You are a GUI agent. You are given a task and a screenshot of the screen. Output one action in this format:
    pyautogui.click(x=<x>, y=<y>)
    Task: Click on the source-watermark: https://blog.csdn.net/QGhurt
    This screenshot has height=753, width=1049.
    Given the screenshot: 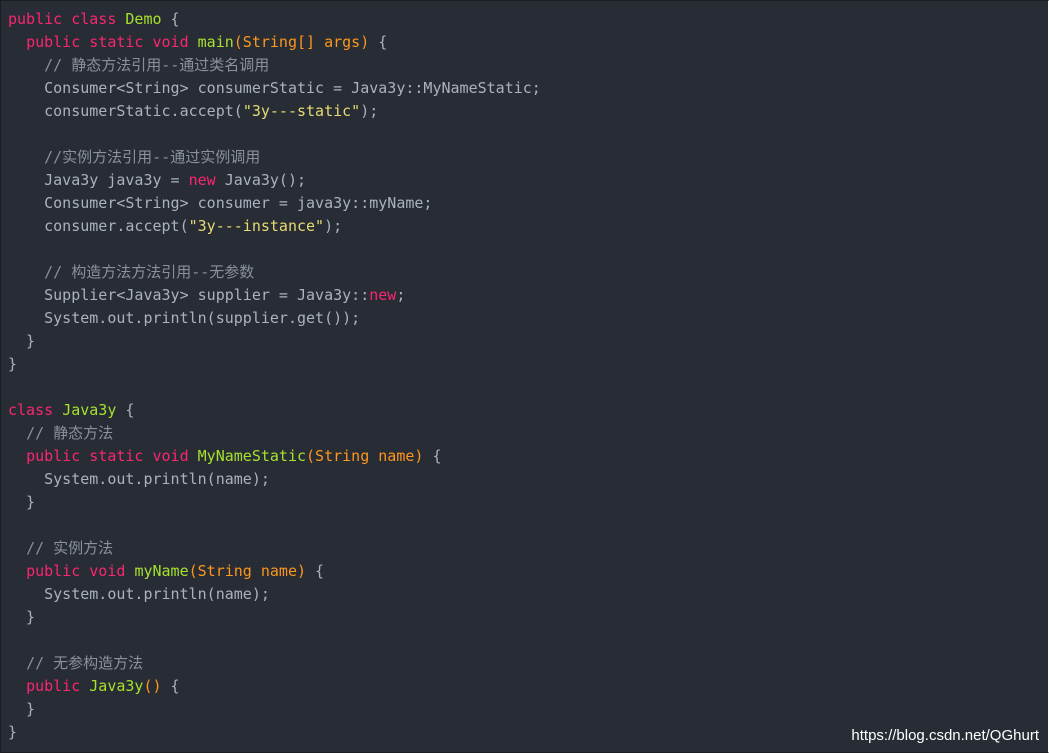 What is the action you would take?
    pyautogui.click(x=945, y=735)
    